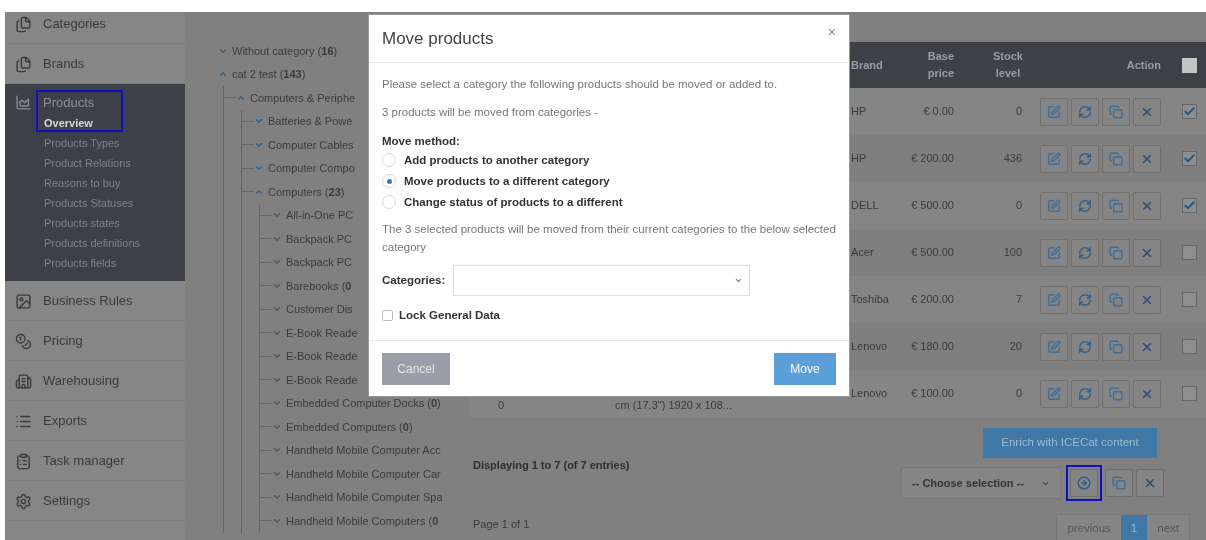 The height and width of the screenshot is (540, 1206). Describe the element at coordinates (89, 203) in the screenshot. I see `nav-subitem: Products Statuses` at that location.